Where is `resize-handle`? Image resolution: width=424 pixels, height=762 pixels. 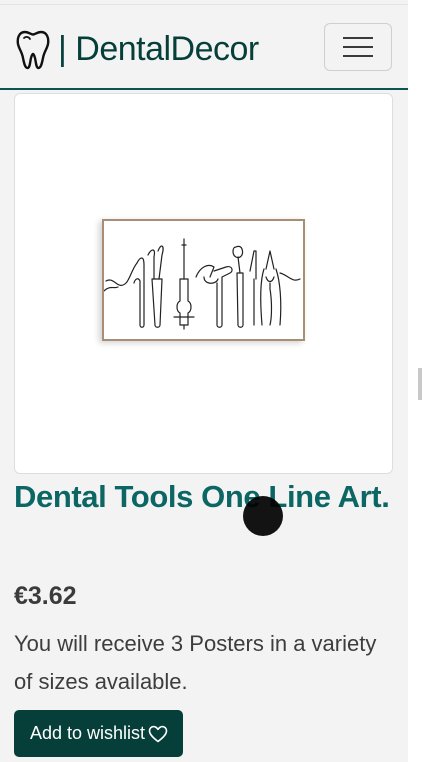
resize-handle is located at coordinates (420, 384).